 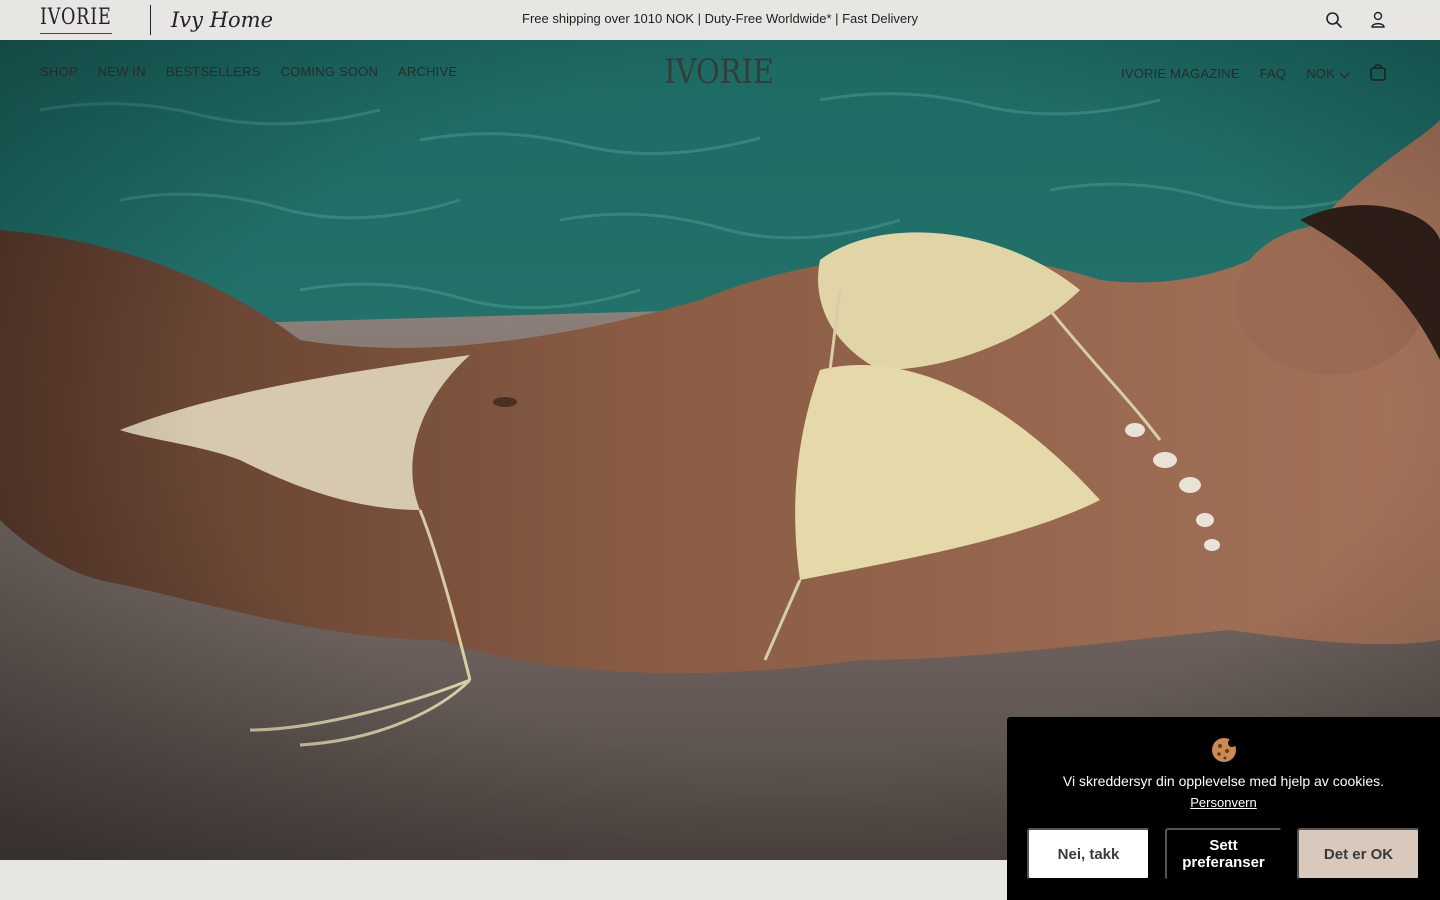 What do you see at coordinates (1320, 73) in the screenshot?
I see `currency-label: NOK` at bounding box center [1320, 73].